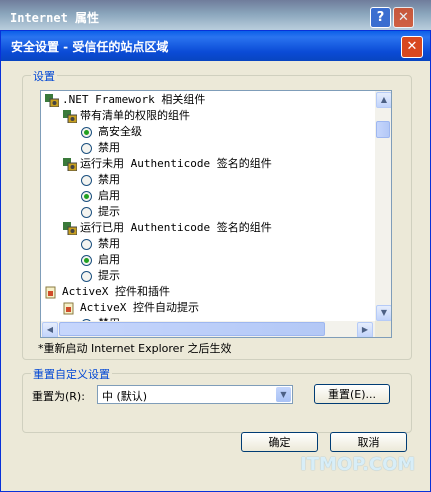 This screenshot has width=431, height=492. What do you see at coordinates (55, 18) in the screenshot?
I see `outer-window-title: Internet 属性` at bounding box center [55, 18].